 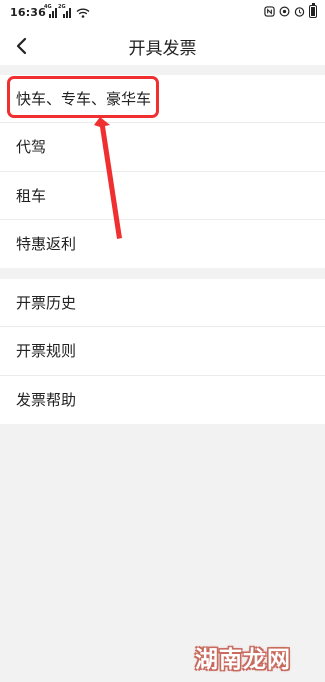 I want to click on nfc-icon, so click(x=269, y=11).